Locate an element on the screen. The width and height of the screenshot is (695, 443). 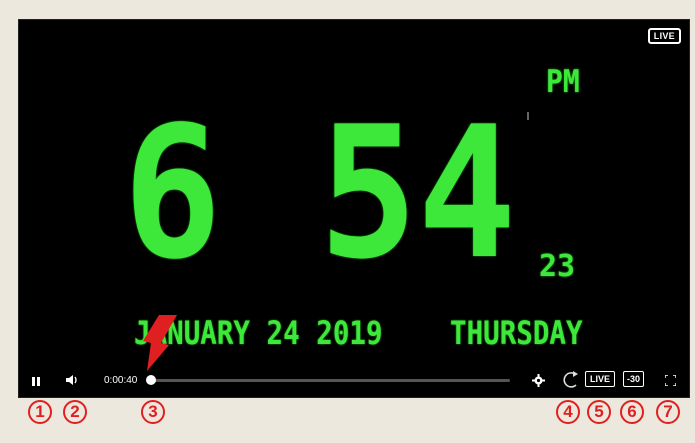
marker-6: 6 is located at coordinates (632, 412).